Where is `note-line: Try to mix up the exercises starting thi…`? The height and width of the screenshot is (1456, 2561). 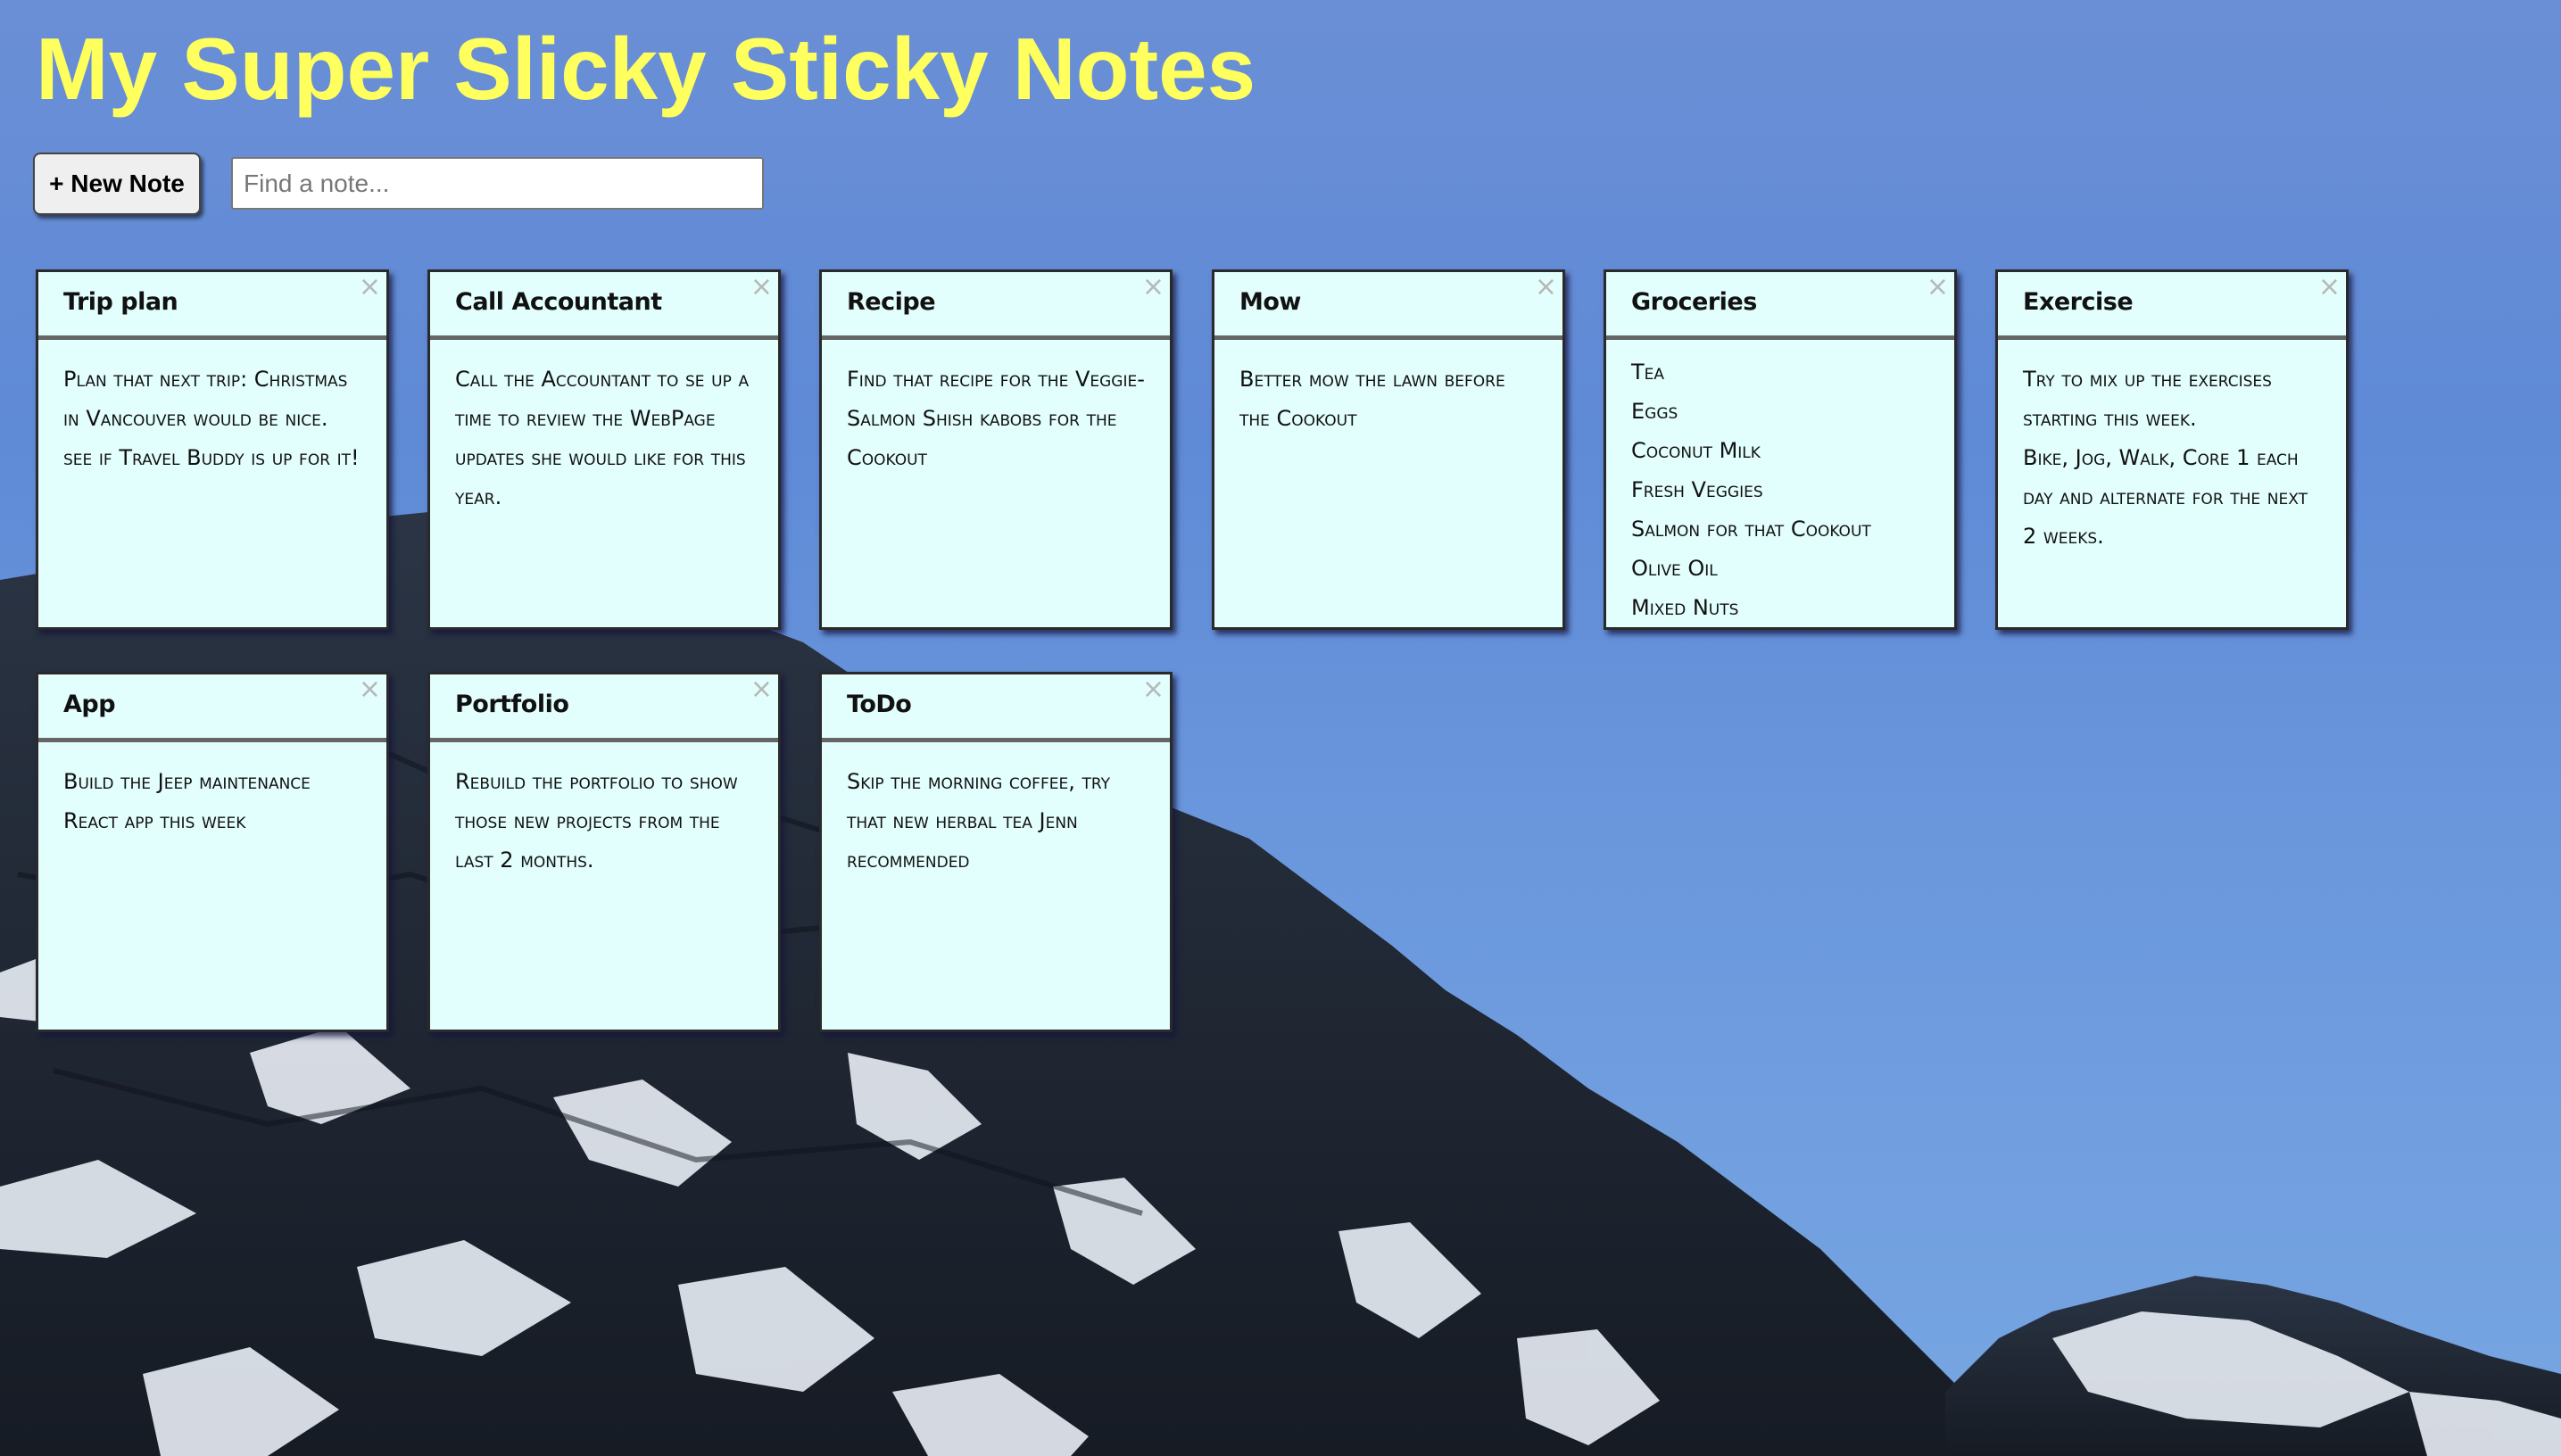 note-line: Try to mix up the exercises starting thi… is located at coordinates (2147, 399).